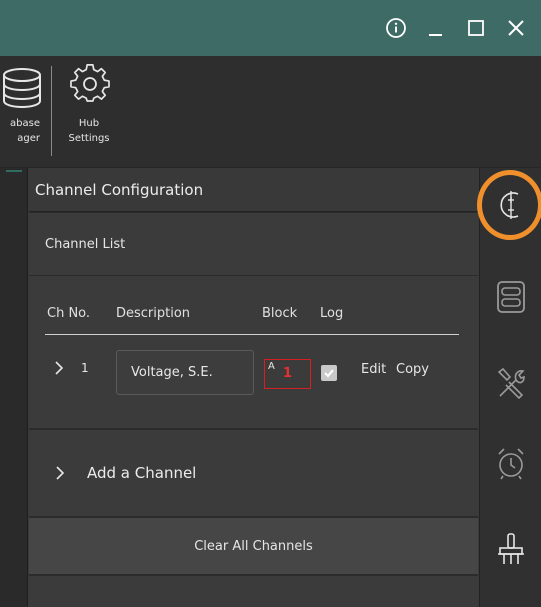  What do you see at coordinates (511, 383) in the screenshot?
I see `tools-icon` at bounding box center [511, 383].